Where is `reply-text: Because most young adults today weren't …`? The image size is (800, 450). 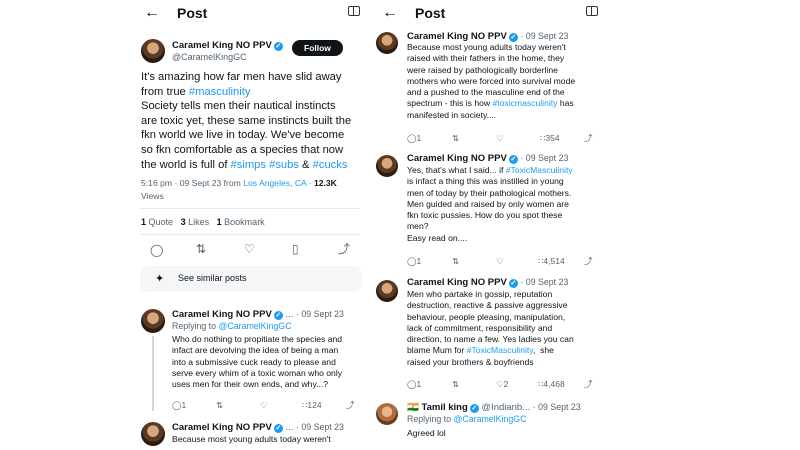
reply-text: Because most young adults today weren't … is located at coordinates (491, 81).